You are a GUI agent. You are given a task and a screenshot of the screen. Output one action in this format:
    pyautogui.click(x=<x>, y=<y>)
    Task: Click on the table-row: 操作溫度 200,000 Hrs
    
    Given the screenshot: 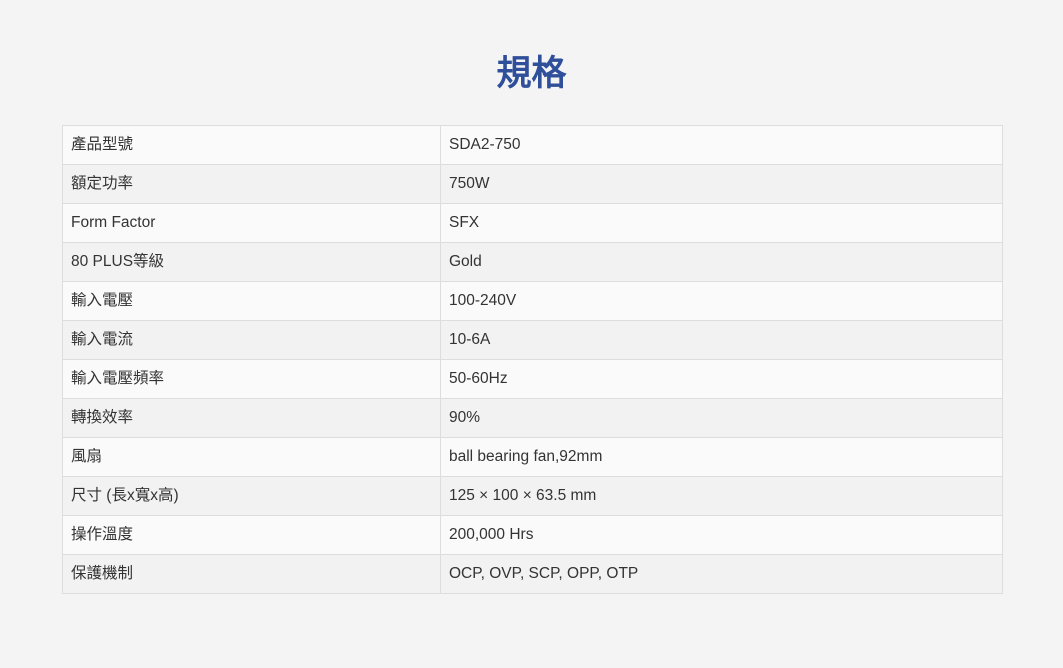 What is the action you would take?
    pyautogui.click(x=532, y=535)
    